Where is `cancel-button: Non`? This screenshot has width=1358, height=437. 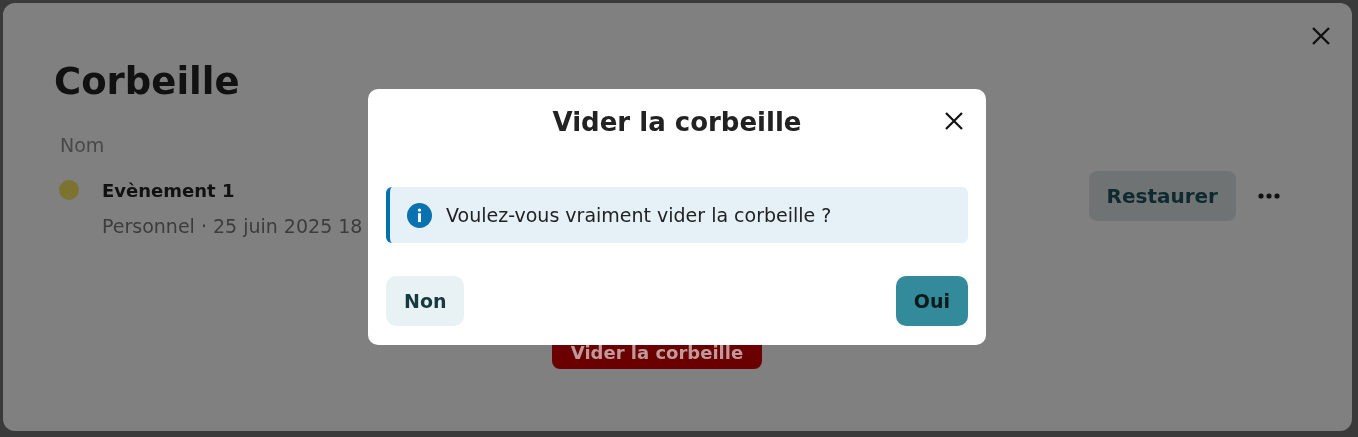 cancel-button: Non is located at coordinates (425, 301).